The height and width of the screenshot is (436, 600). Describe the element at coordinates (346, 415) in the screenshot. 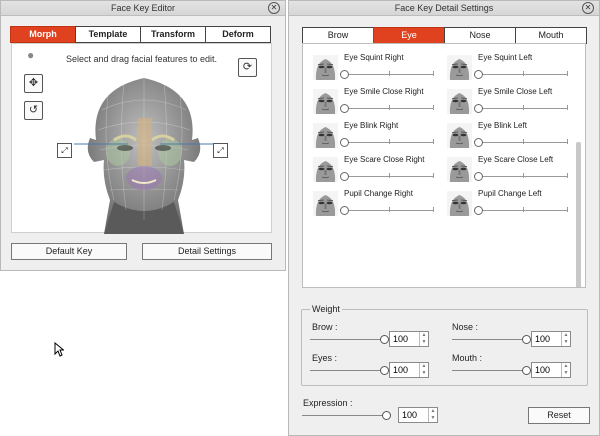

I see `expression-slider` at that location.